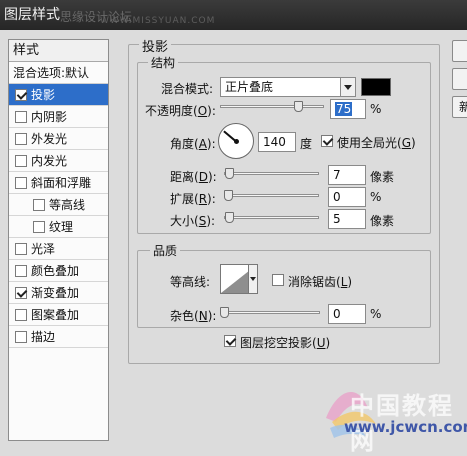  I want to click on drop-shadow-checkbox, so click(21, 95).